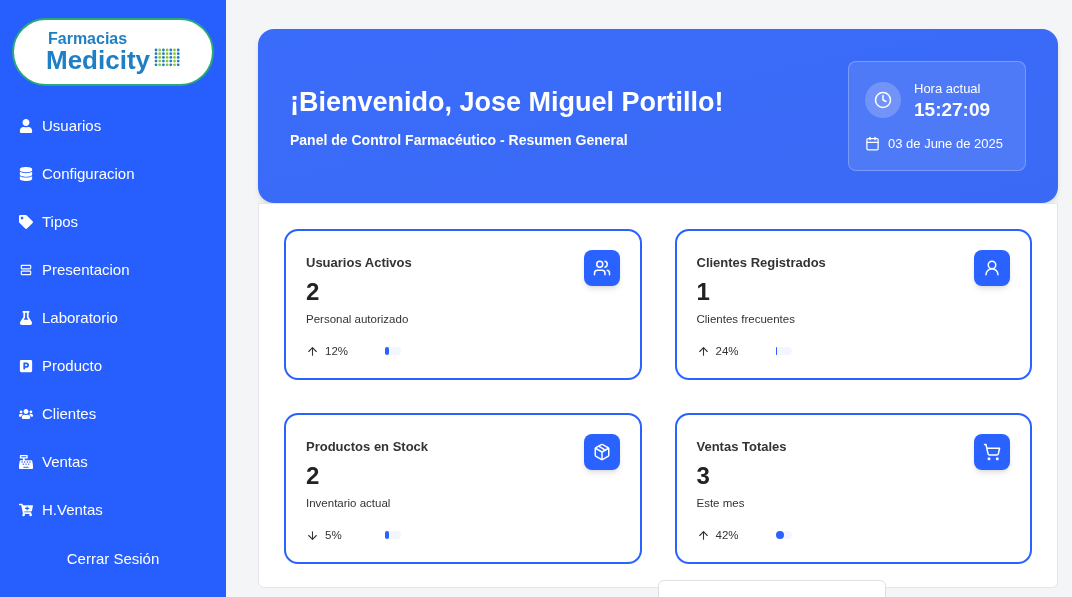 The height and width of the screenshot is (597, 1072). I want to click on logo-text: Medicity, so click(98, 60).